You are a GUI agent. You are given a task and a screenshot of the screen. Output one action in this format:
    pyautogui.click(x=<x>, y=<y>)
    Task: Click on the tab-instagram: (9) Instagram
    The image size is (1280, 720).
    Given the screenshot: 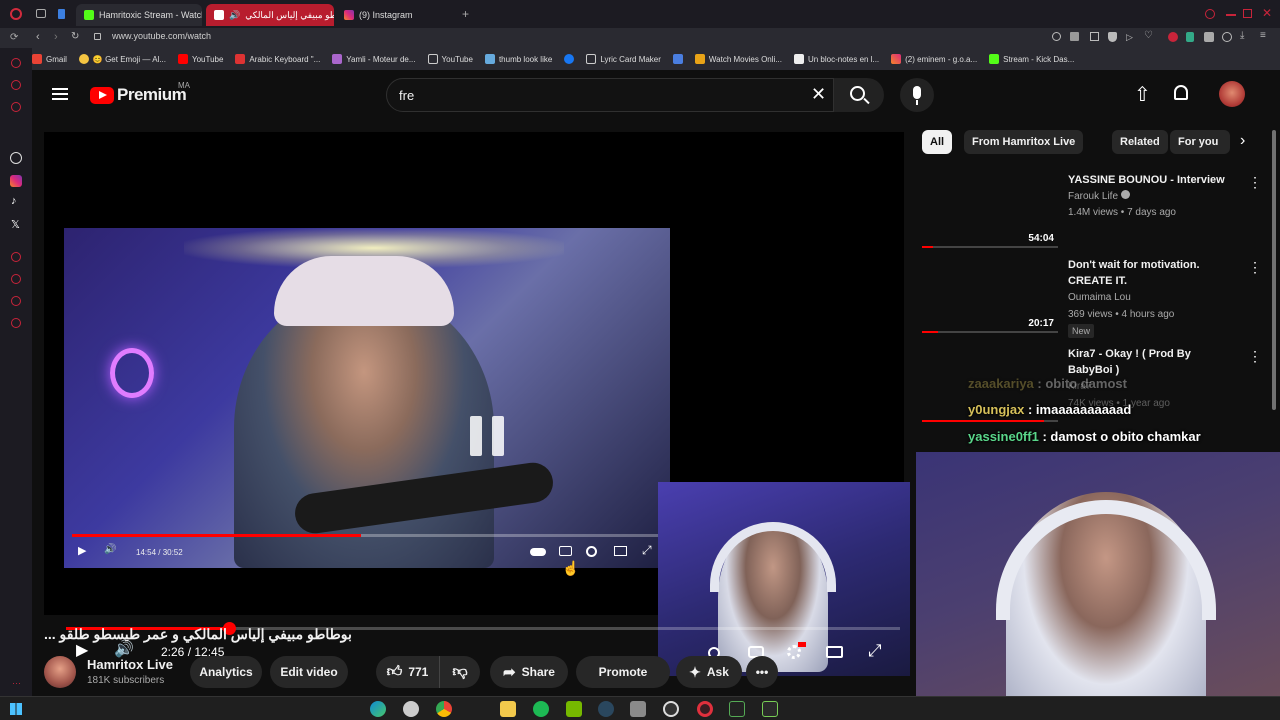 What is the action you would take?
    pyautogui.click(x=397, y=15)
    